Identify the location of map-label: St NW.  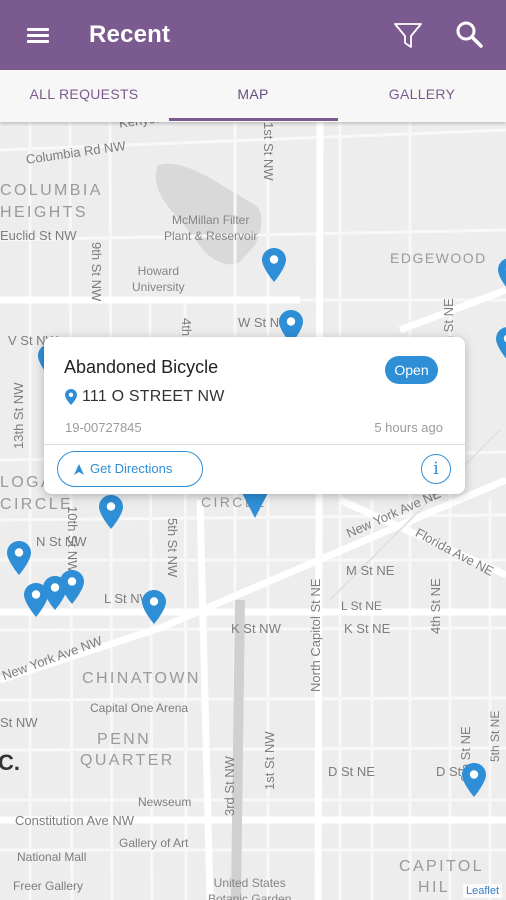
(19, 722).